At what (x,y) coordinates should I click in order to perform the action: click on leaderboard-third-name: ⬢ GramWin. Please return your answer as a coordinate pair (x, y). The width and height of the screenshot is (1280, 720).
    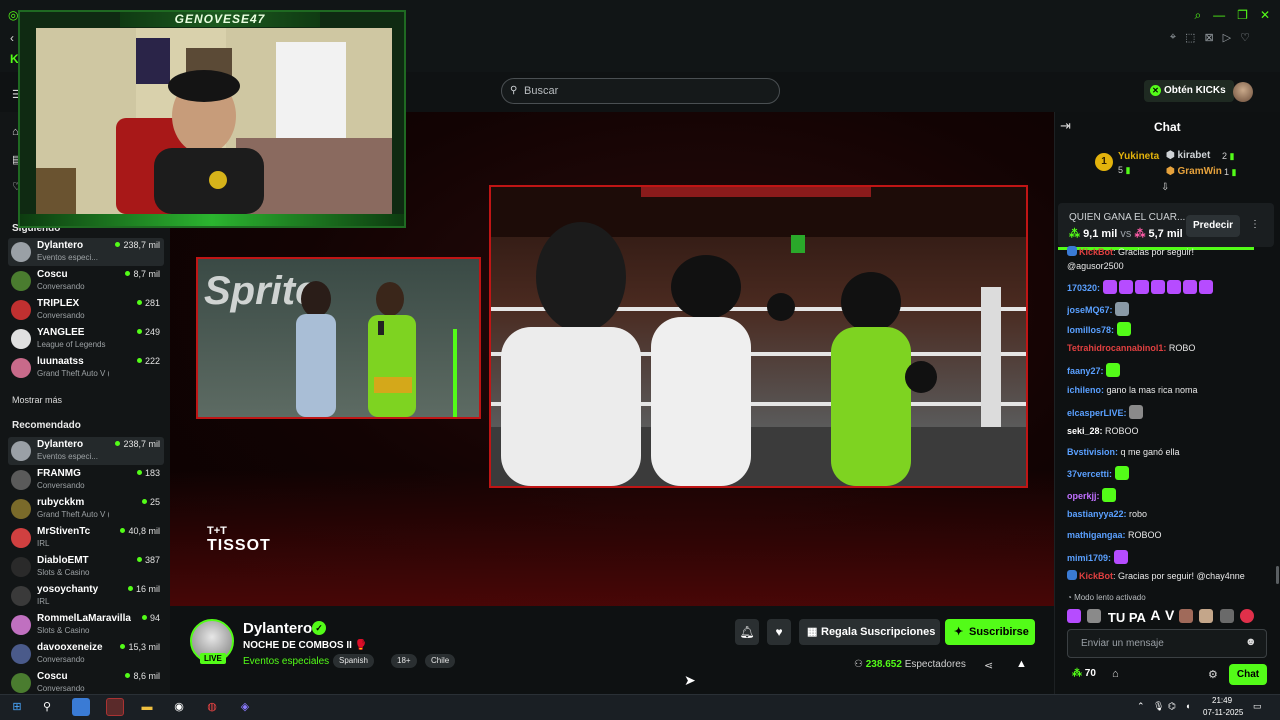
    Looking at the image, I should click on (1194, 171).